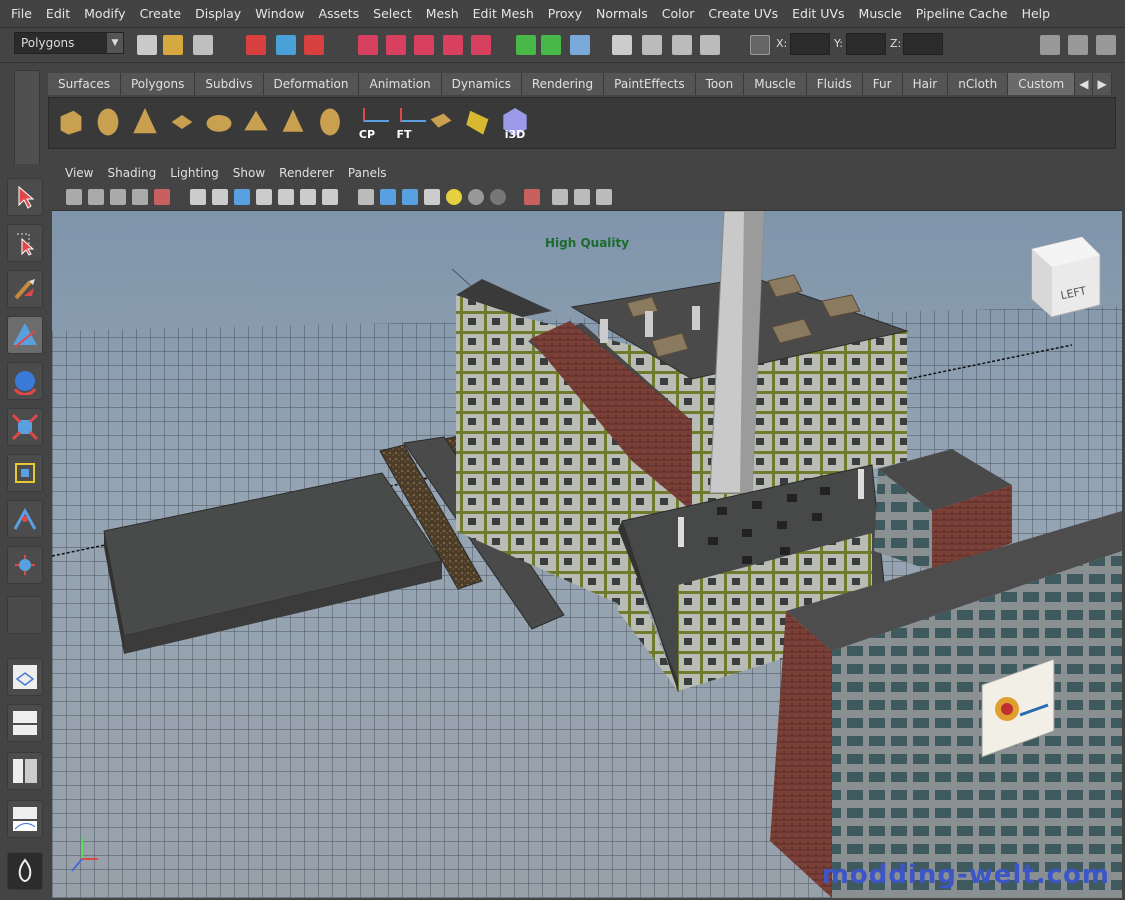 Image resolution: width=1125 pixels, height=900 pixels. I want to click on snap-view-plane-icon, so click(453, 45).